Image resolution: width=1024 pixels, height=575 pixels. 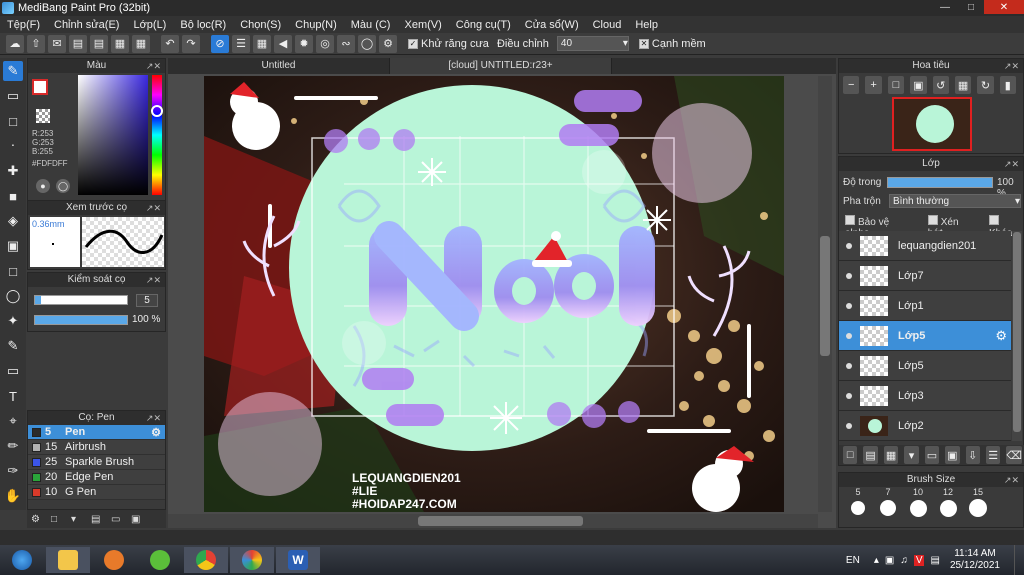 I want to click on text-tool-icon: T, so click(x=13, y=396).